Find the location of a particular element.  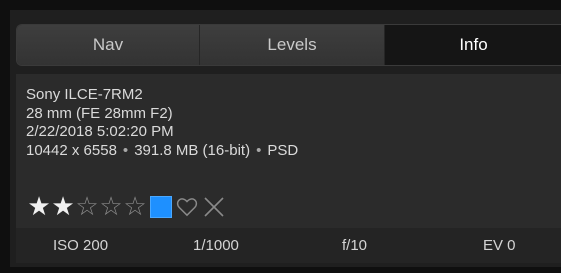

tab-info: Info is located at coordinates (473, 45).